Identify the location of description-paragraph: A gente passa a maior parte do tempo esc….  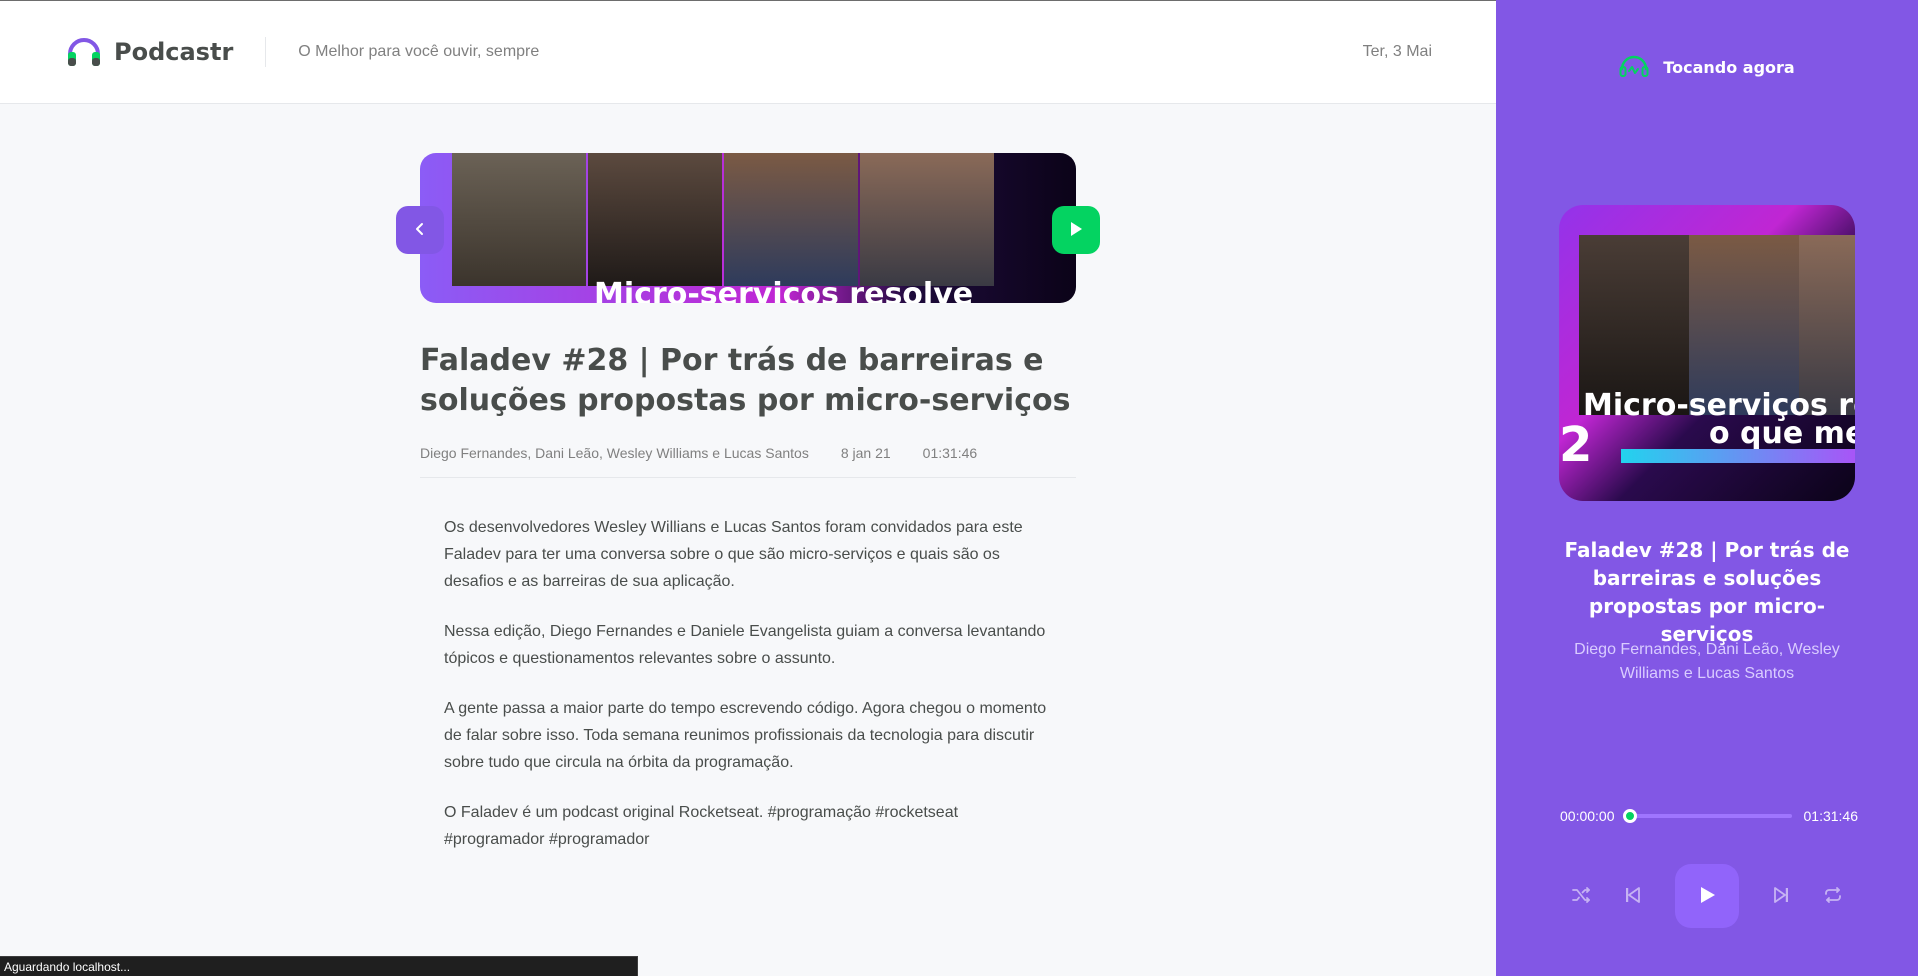
(745, 735).